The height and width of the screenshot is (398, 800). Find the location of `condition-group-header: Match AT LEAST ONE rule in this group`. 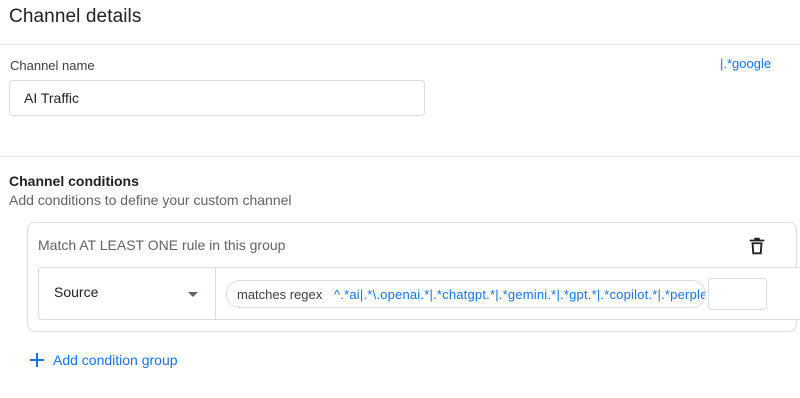

condition-group-header: Match AT LEAST ONE rule in this group is located at coordinates (162, 245).